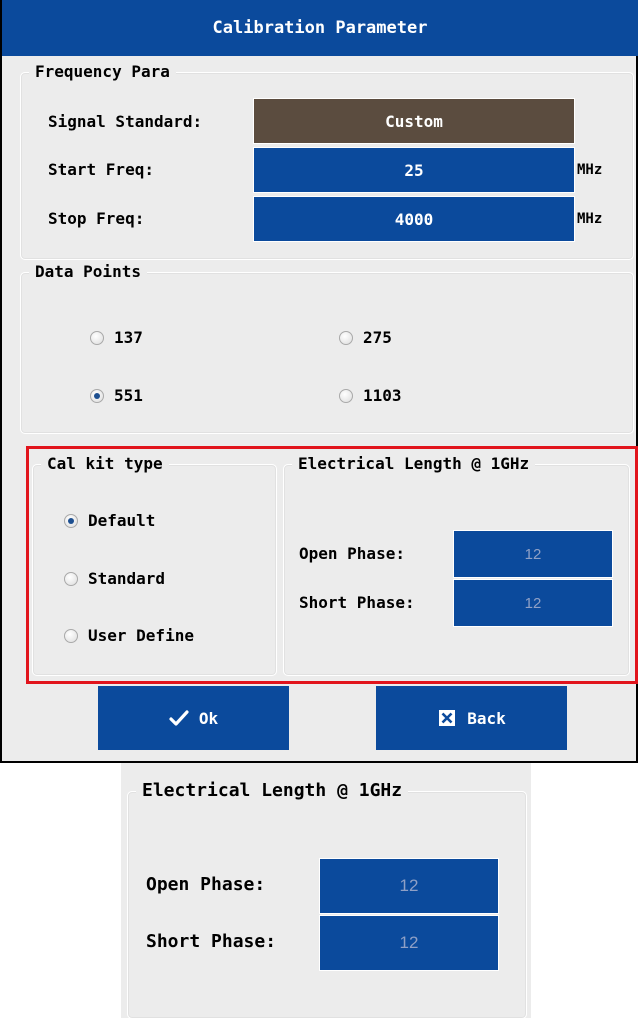  Describe the element at coordinates (357, 602) in the screenshot. I see `short-phase-label: Short Phase:` at that location.